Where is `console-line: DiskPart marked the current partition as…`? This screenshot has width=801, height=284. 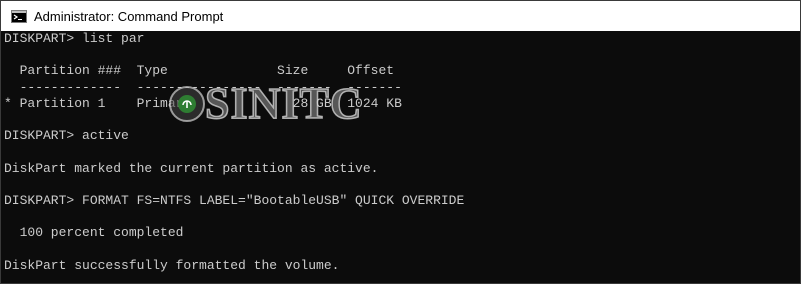
console-line: DiskPart marked the current partition as… is located at coordinates (191, 168).